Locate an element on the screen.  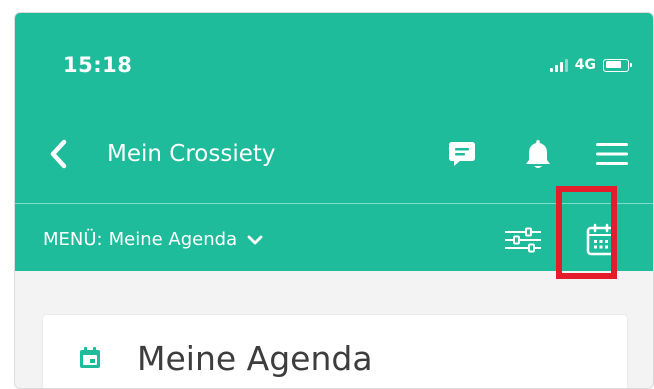
status-time: 15:18 is located at coordinates (98, 65).